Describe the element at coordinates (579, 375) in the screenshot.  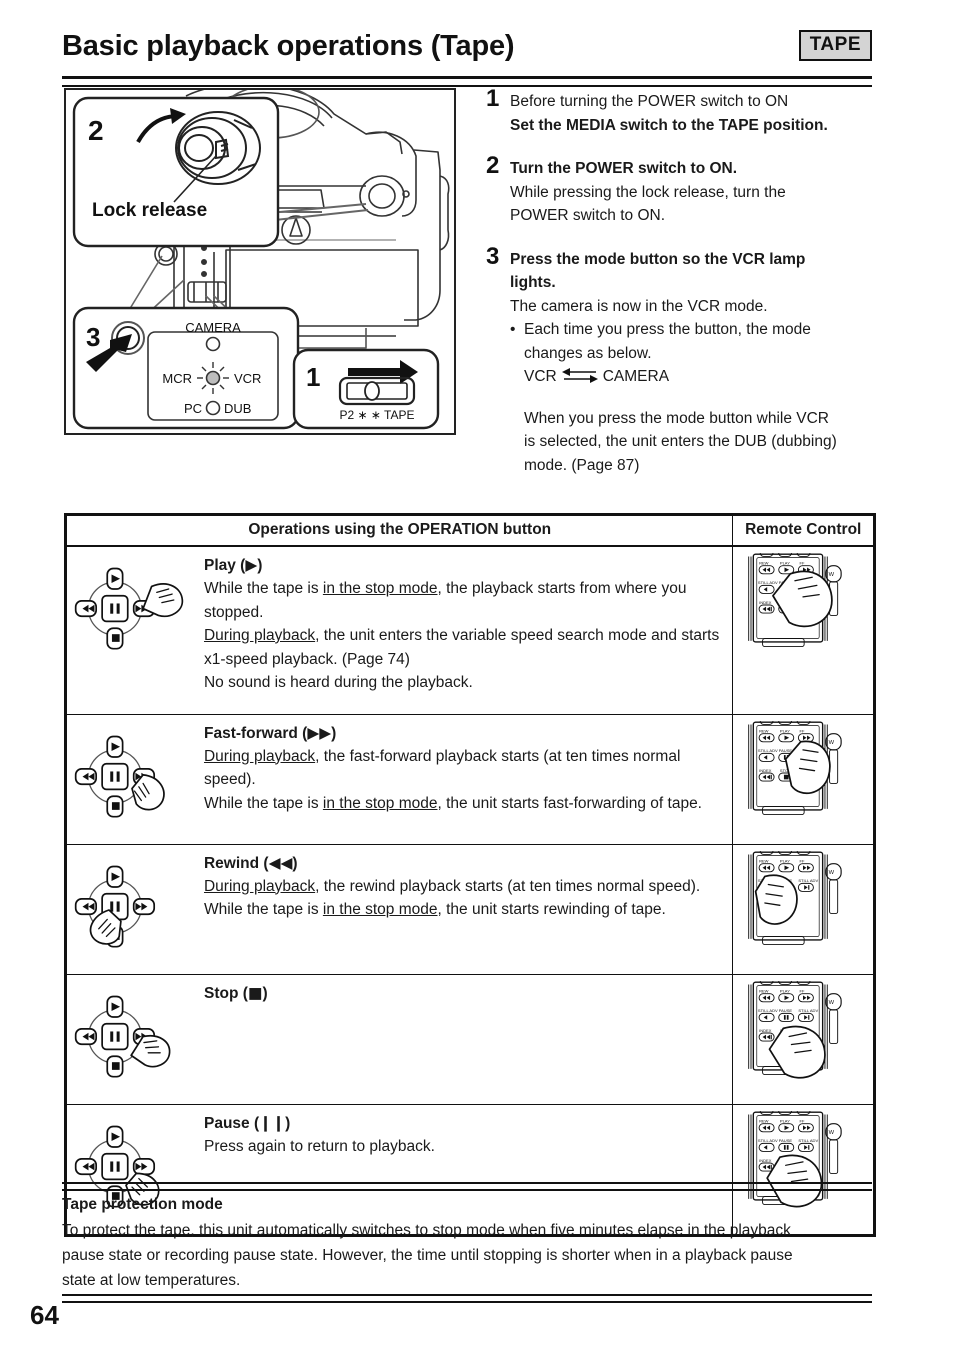
I see `cycle-arrows-icon` at that location.